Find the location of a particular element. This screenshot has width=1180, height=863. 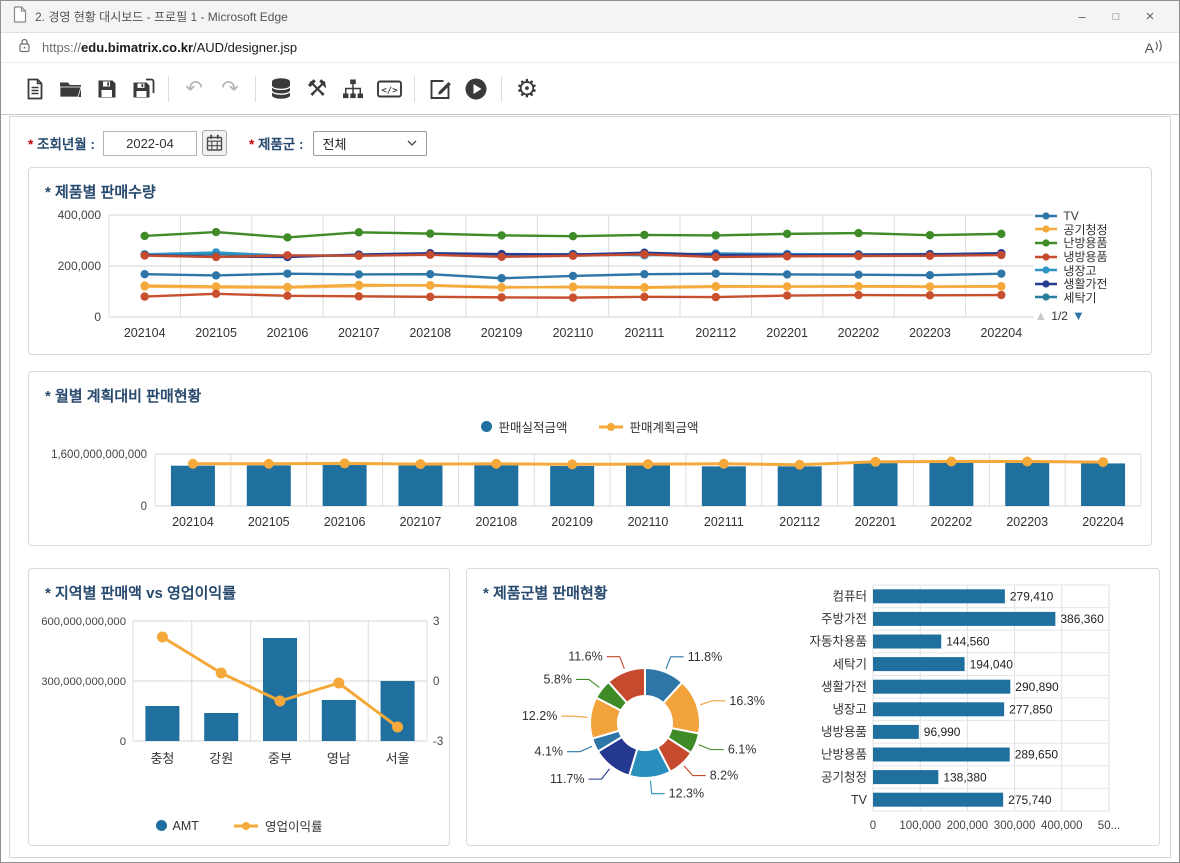

code-button: </> is located at coordinates (389, 89).